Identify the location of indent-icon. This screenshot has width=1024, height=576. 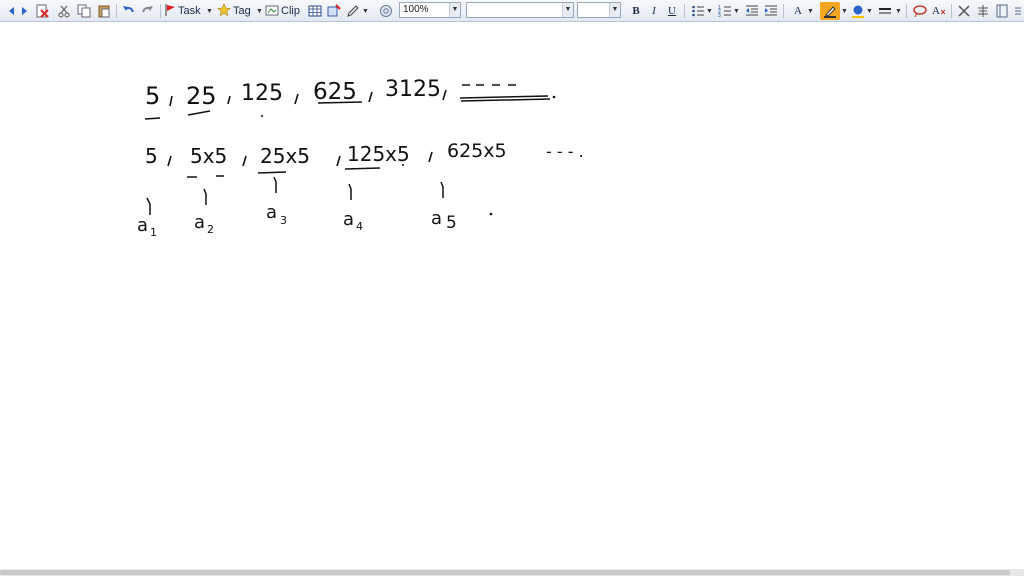
(771, 11).